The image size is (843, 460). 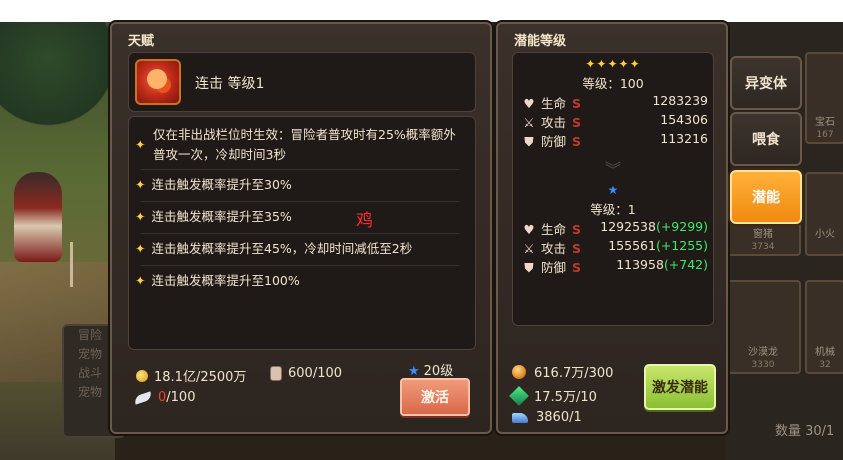 I want to click on feather-icon, so click(x=143, y=397).